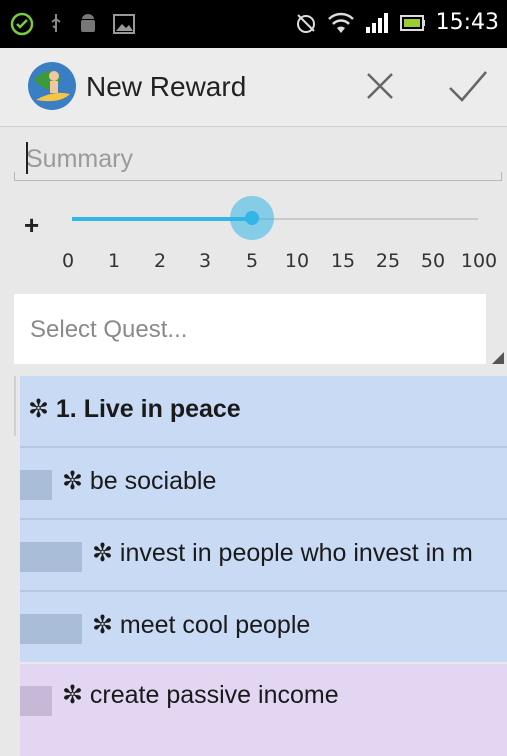 The image size is (507, 756). What do you see at coordinates (479, 261) in the screenshot?
I see `slider-tick-label: 100` at bounding box center [479, 261].